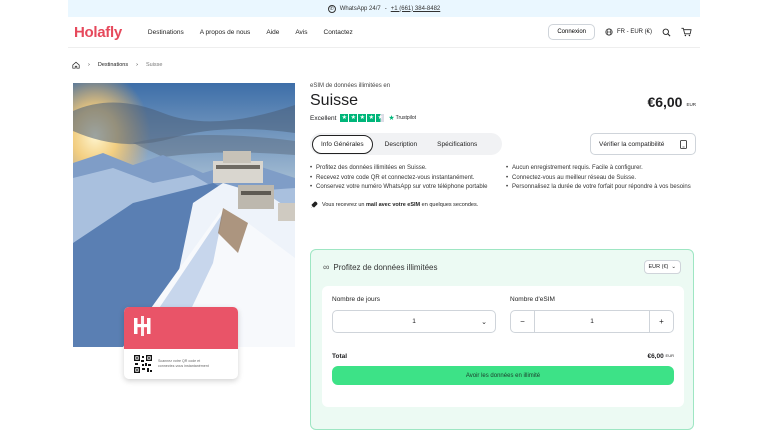  What do you see at coordinates (356, 299) in the screenshot?
I see `days-label: Nombre de jours` at bounding box center [356, 299].